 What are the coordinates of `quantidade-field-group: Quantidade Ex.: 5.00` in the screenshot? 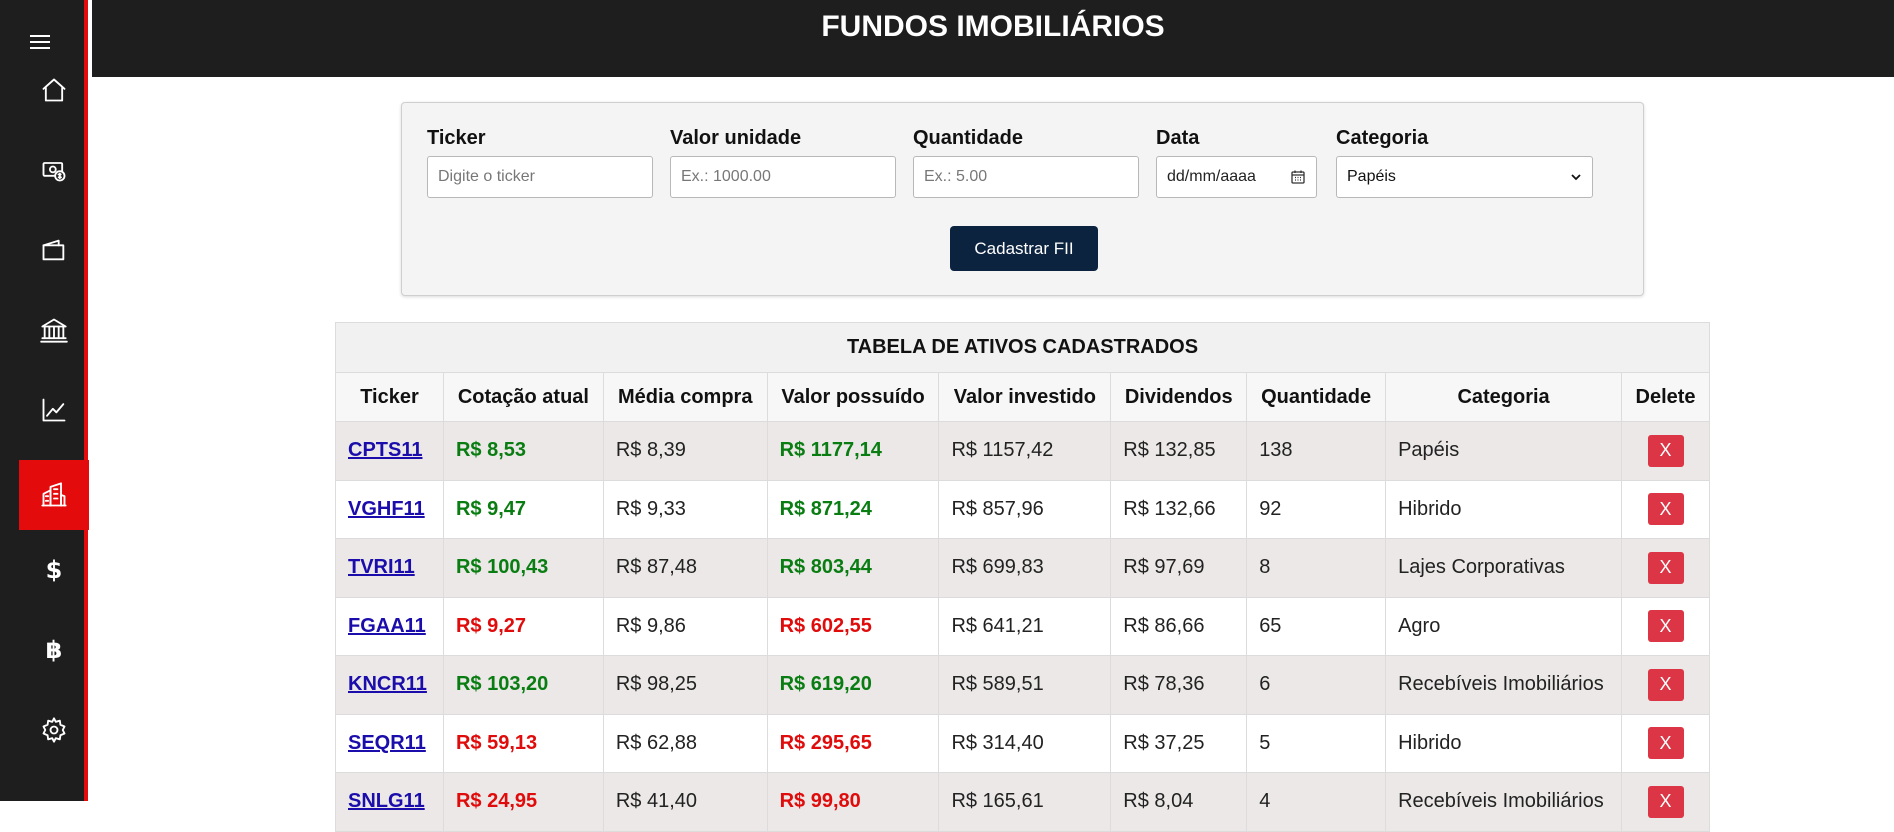 It's located at (1026, 162).